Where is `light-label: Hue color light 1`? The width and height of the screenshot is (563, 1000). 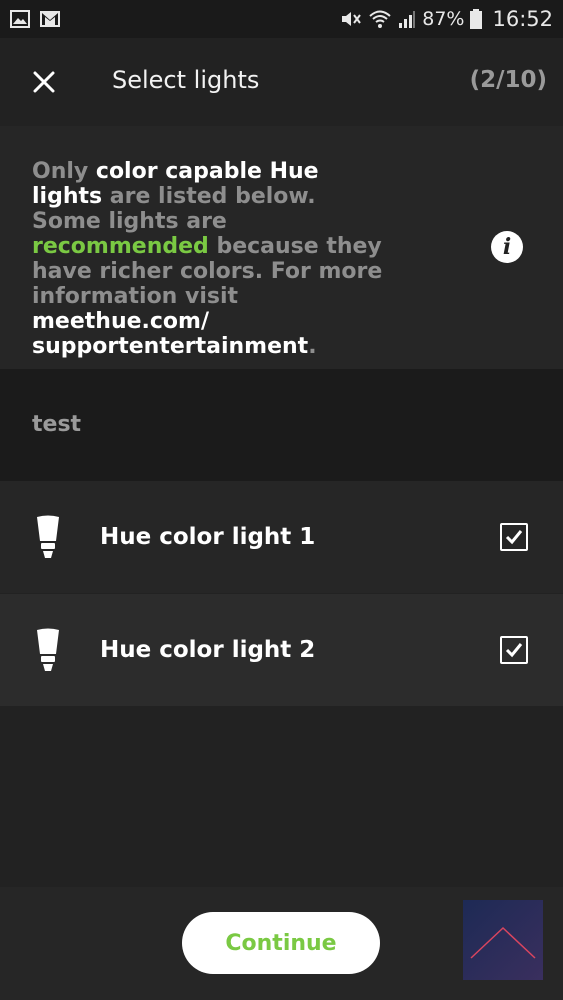
light-label: Hue color light 1 is located at coordinates (208, 537).